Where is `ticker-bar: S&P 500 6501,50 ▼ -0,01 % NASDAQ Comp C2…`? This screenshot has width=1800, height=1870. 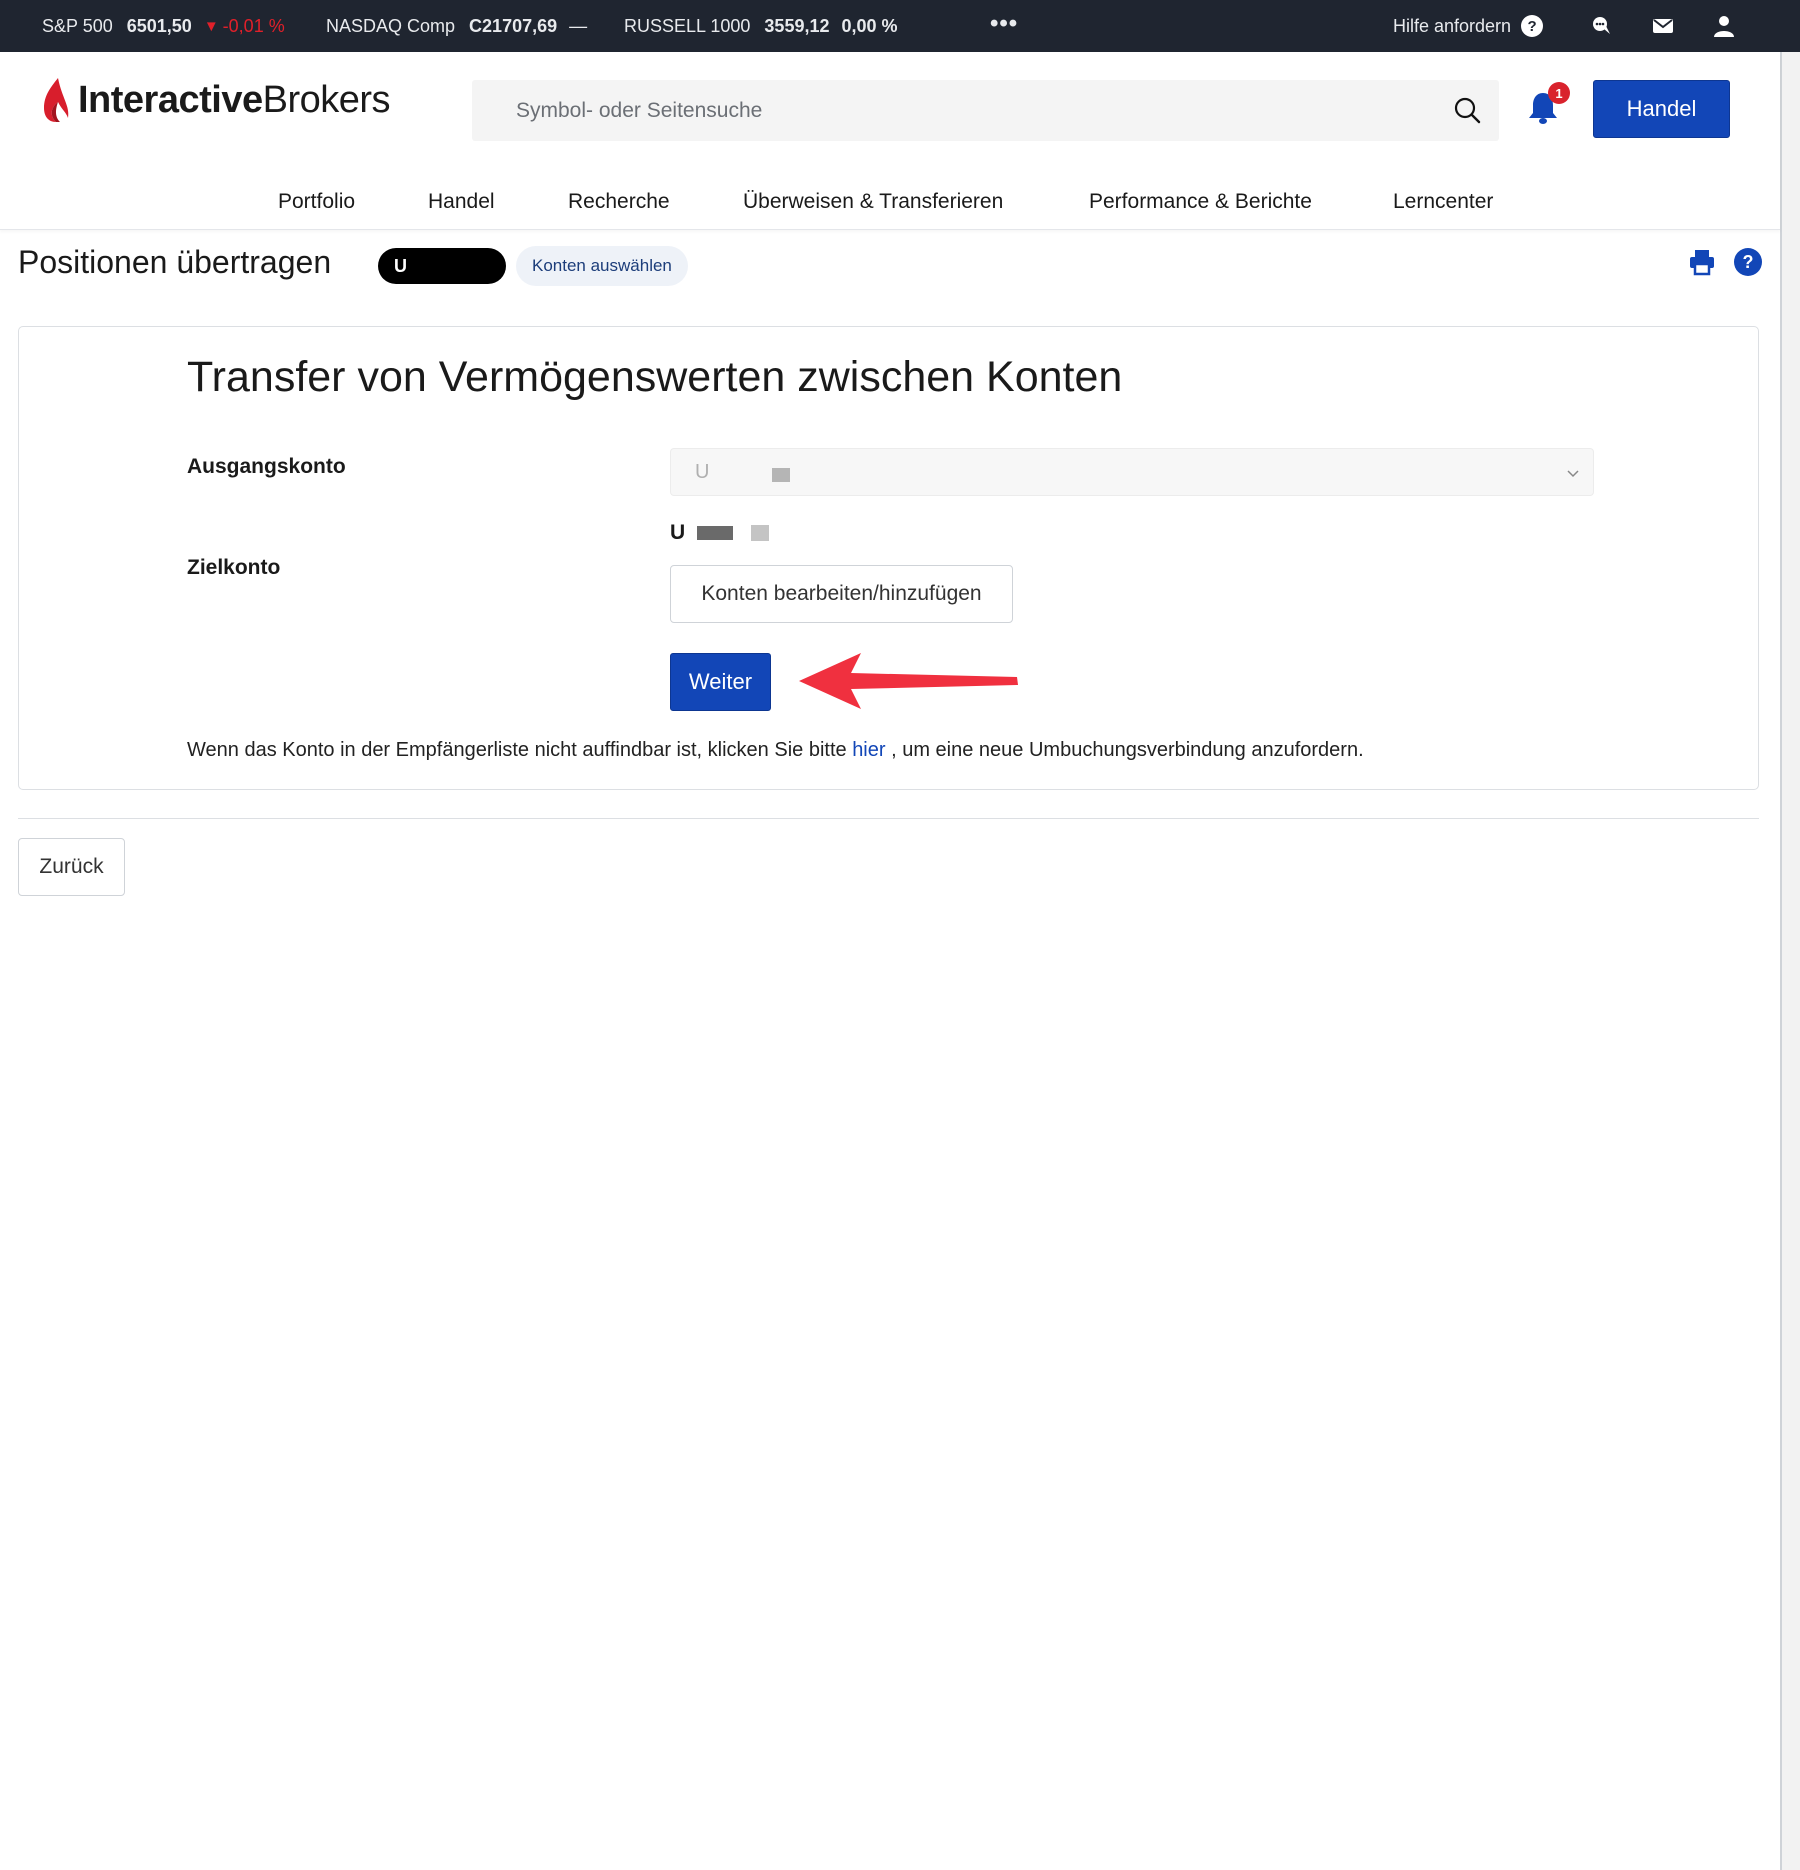 ticker-bar: S&P 500 6501,50 ▼ -0,01 % NASDAQ Comp C2… is located at coordinates (890, 26).